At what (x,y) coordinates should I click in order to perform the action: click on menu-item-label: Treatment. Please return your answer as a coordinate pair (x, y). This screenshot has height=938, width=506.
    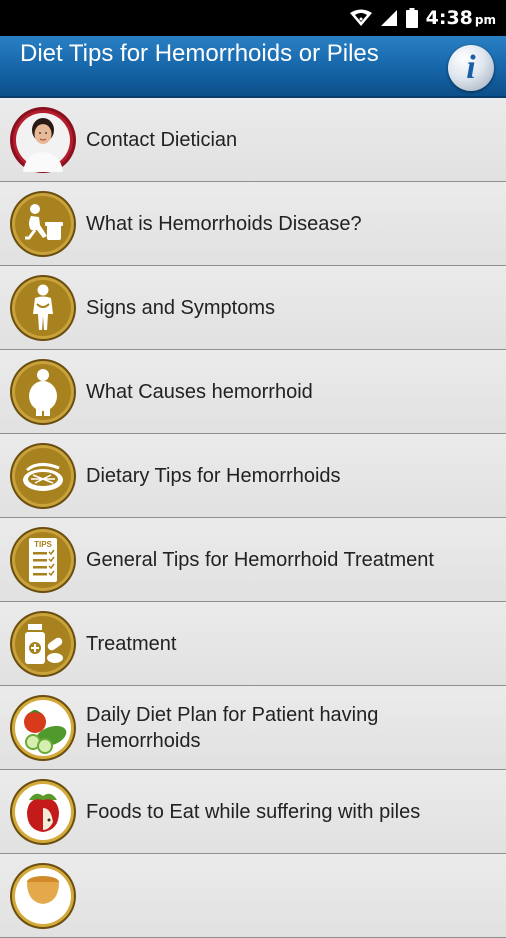
    Looking at the image, I should click on (131, 643).